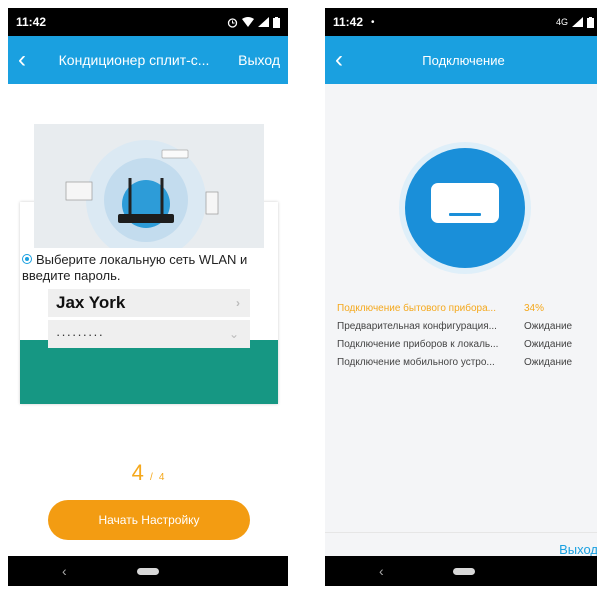  I want to click on air-conditioner-icon, so click(465, 203).